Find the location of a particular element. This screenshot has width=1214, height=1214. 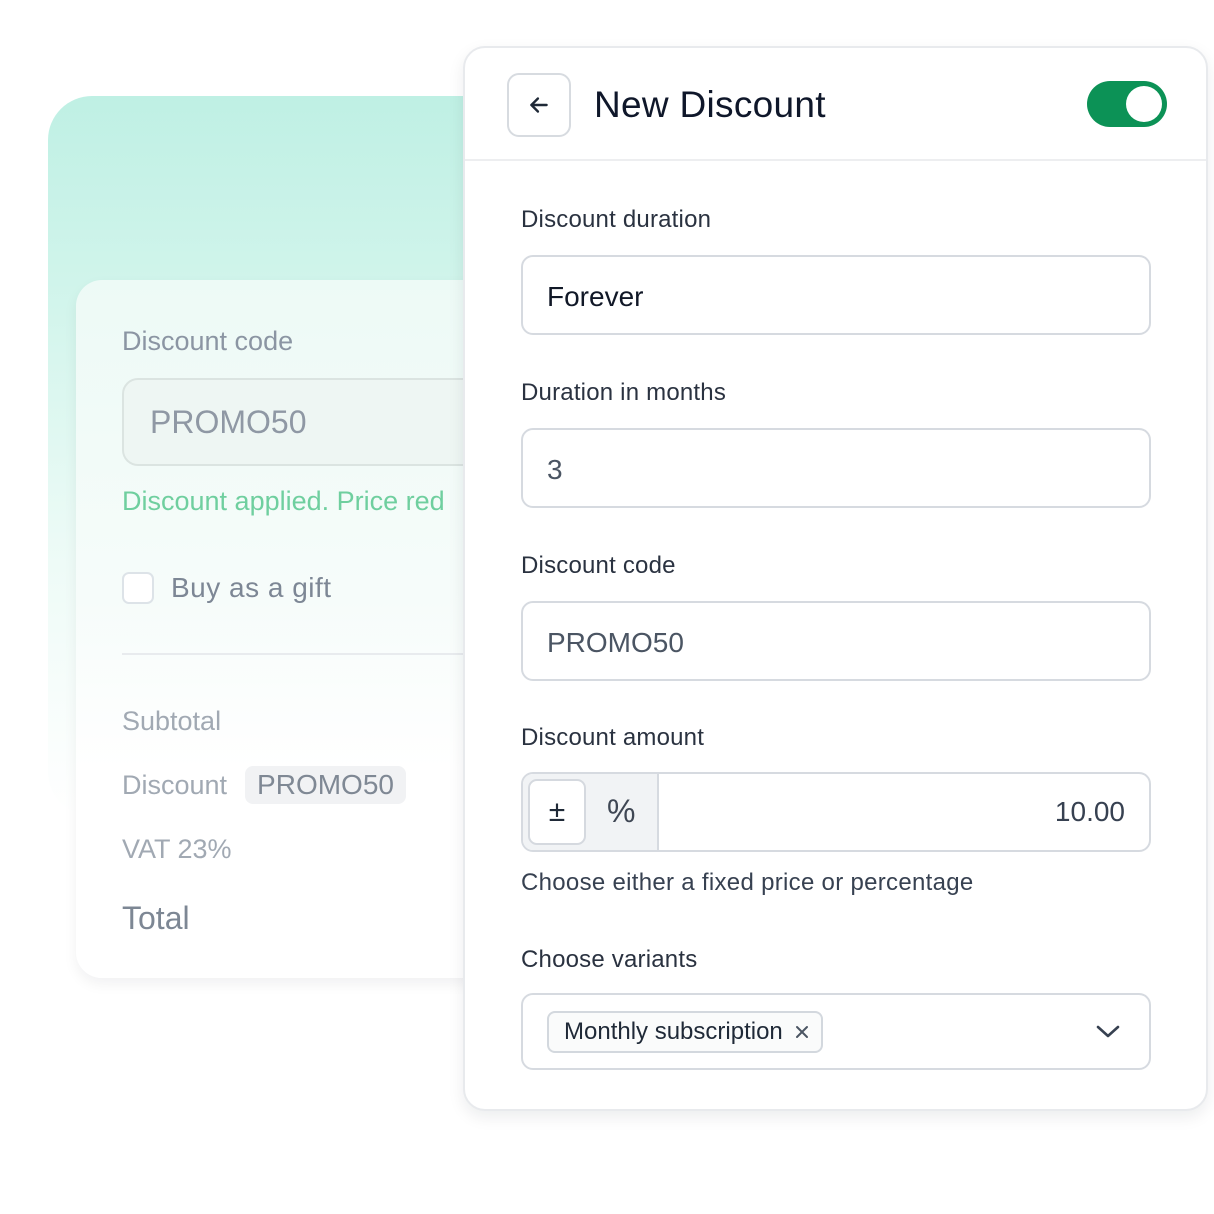

discount-duration-label: Discount duration is located at coordinates (616, 219).